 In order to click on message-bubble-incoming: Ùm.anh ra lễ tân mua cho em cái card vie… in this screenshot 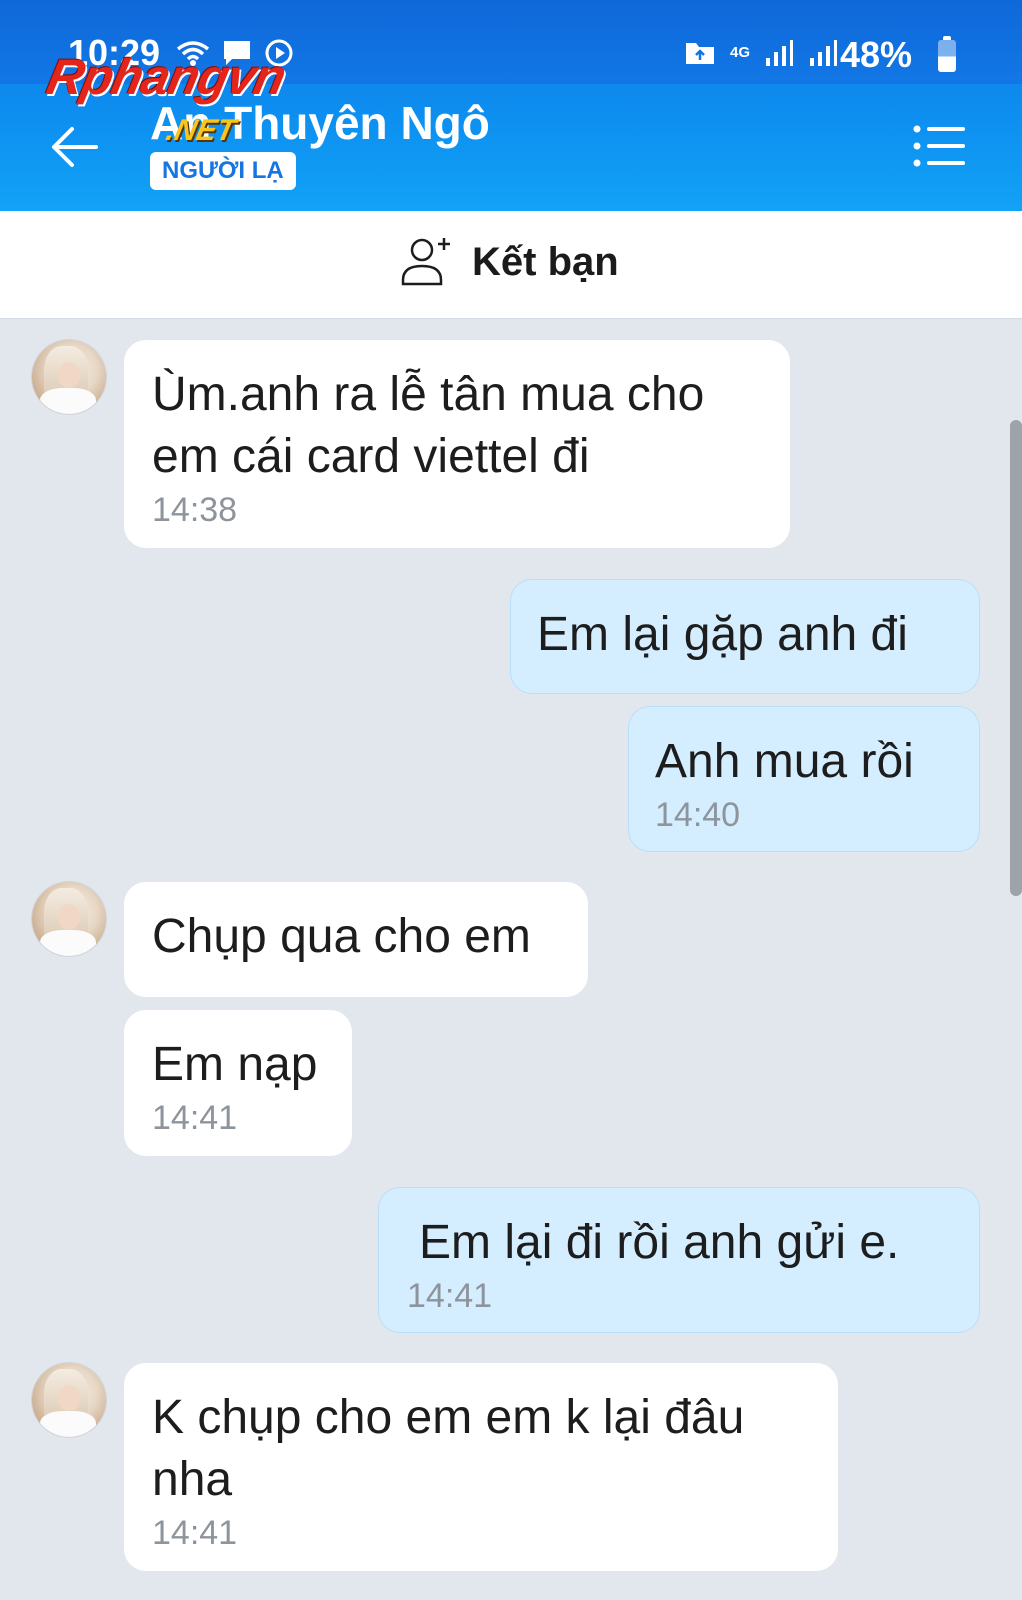, I will do `click(457, 444)`.